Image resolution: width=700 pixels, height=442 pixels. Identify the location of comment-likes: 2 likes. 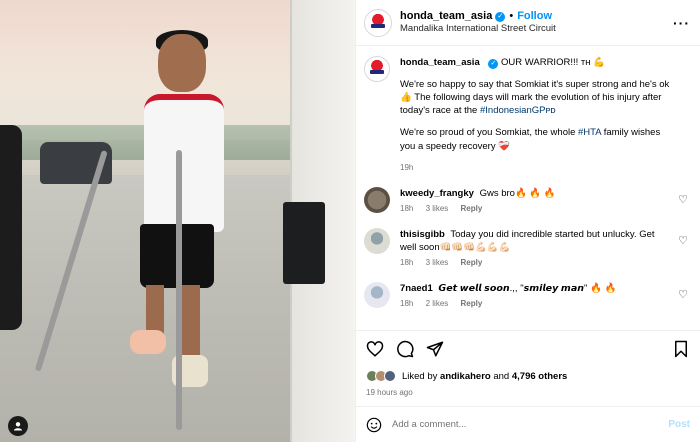
(437, 303).